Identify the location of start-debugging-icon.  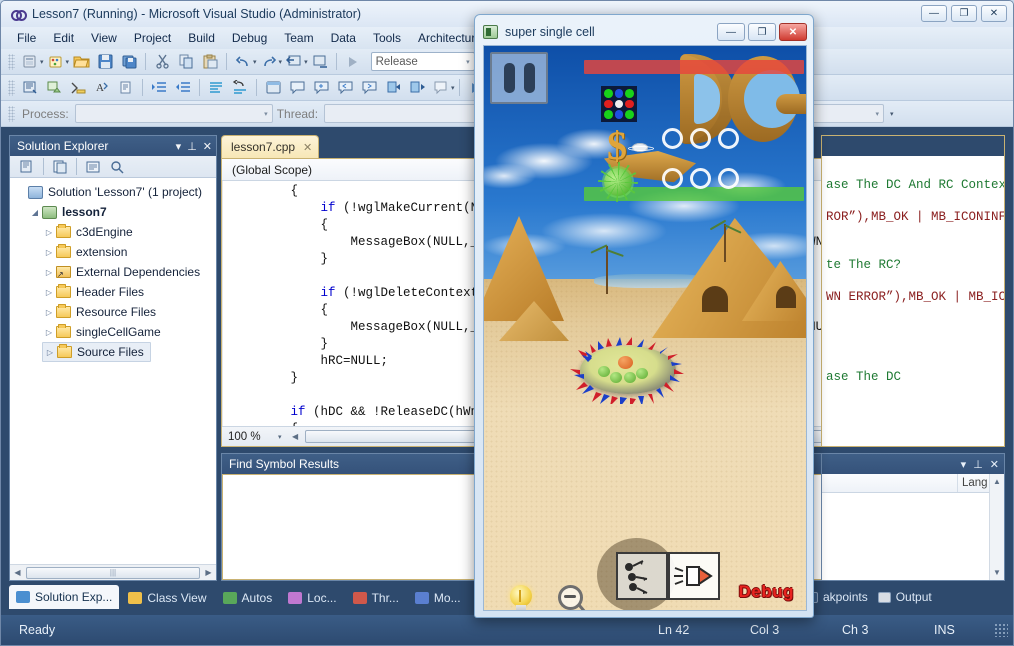
(353, 61).